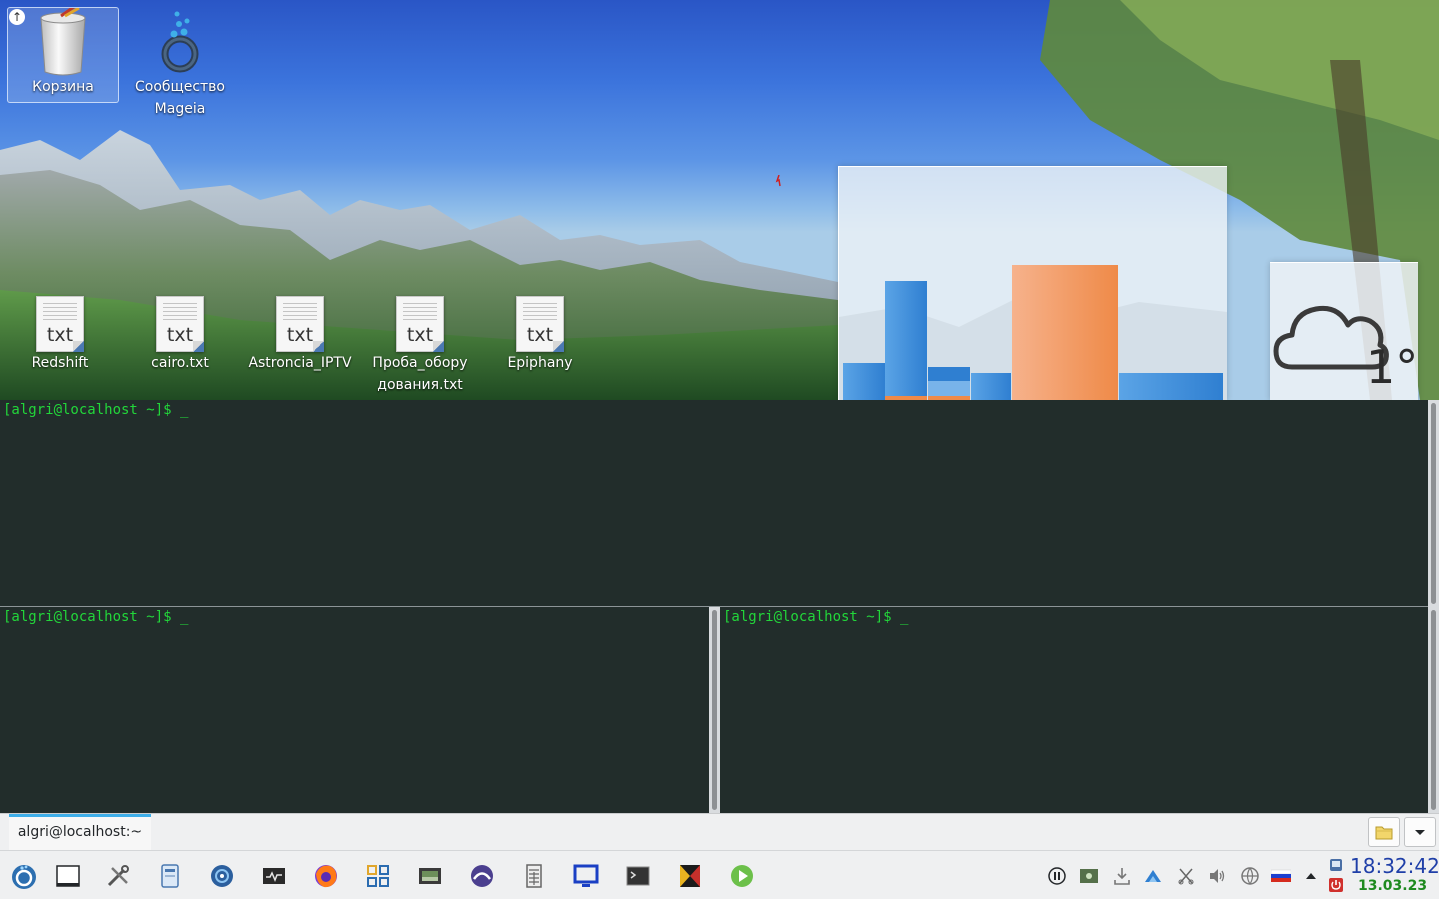 Image resolution: width=1439 pixels, height=899 pixels. I want to click on network-manager-icon, so click(1153, 876).